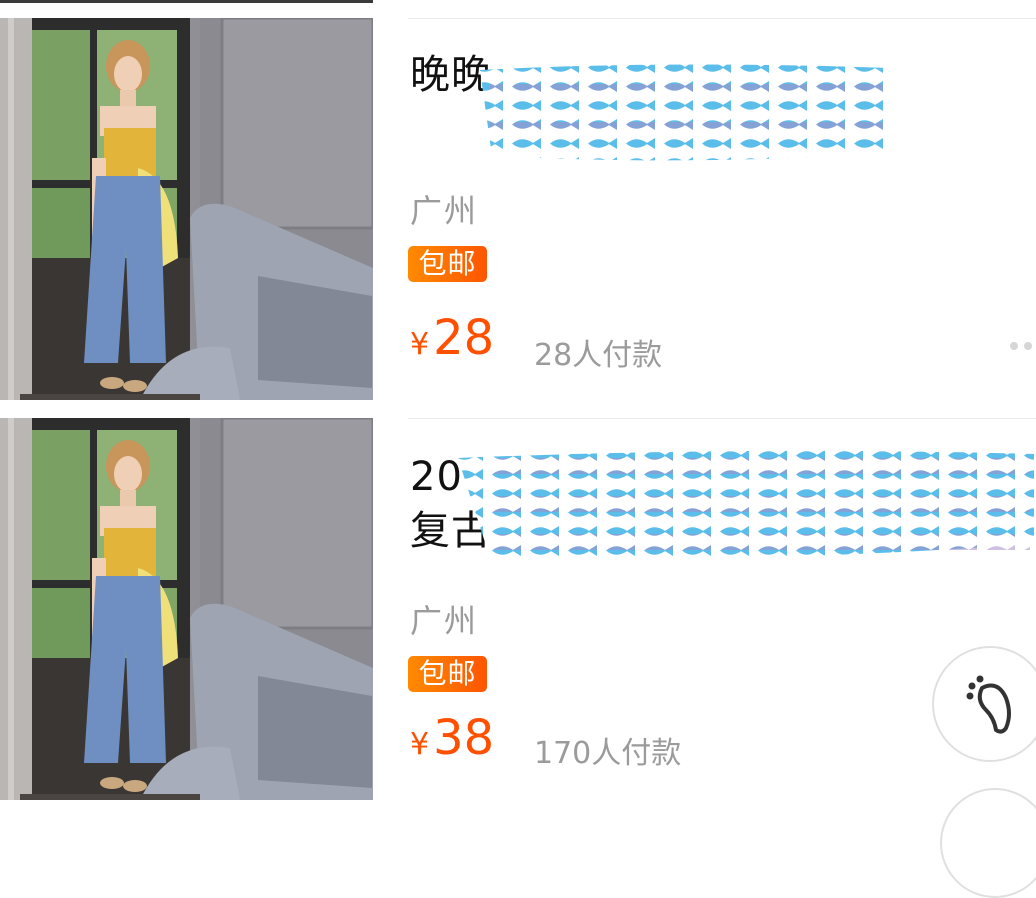 Image resolution: width=1036 pixels, height=898 pixels. I want to click on footprint-icon, so click(988, 704).